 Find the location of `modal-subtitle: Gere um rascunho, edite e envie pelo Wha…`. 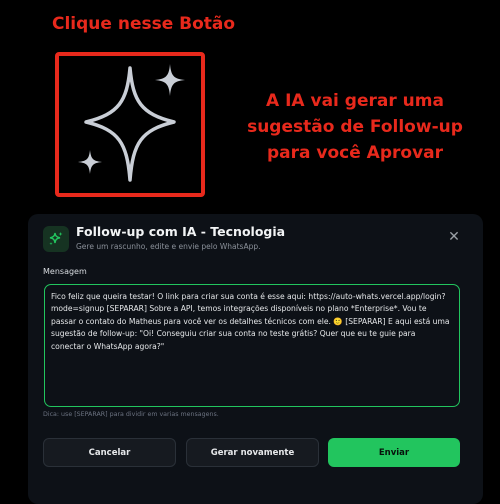

modal-subtitle: Gere um rascunho, edite e envie pelo Wha… is located at coordinates (168, 246).